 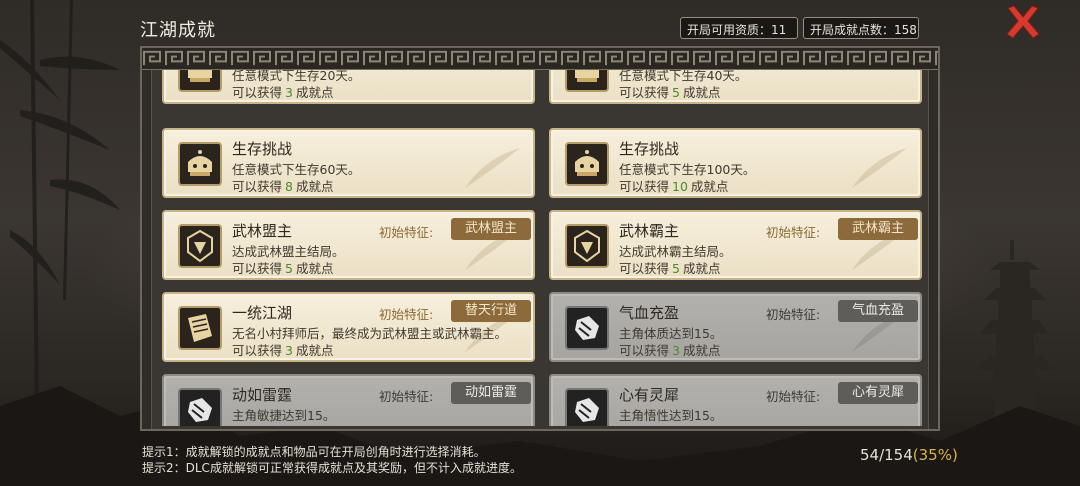 I want to click on progress-count: 54/154, so click(x=886, y=455).